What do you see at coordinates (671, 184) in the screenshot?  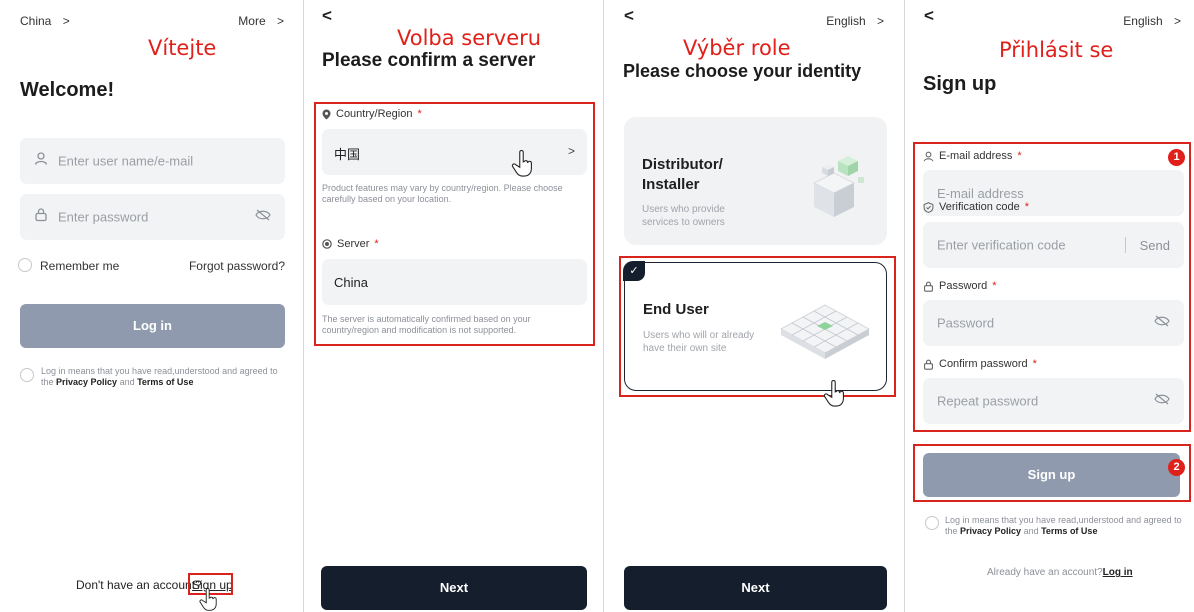 I see `distributor-title-line-2: Installer` at bounding box center [671, 184].